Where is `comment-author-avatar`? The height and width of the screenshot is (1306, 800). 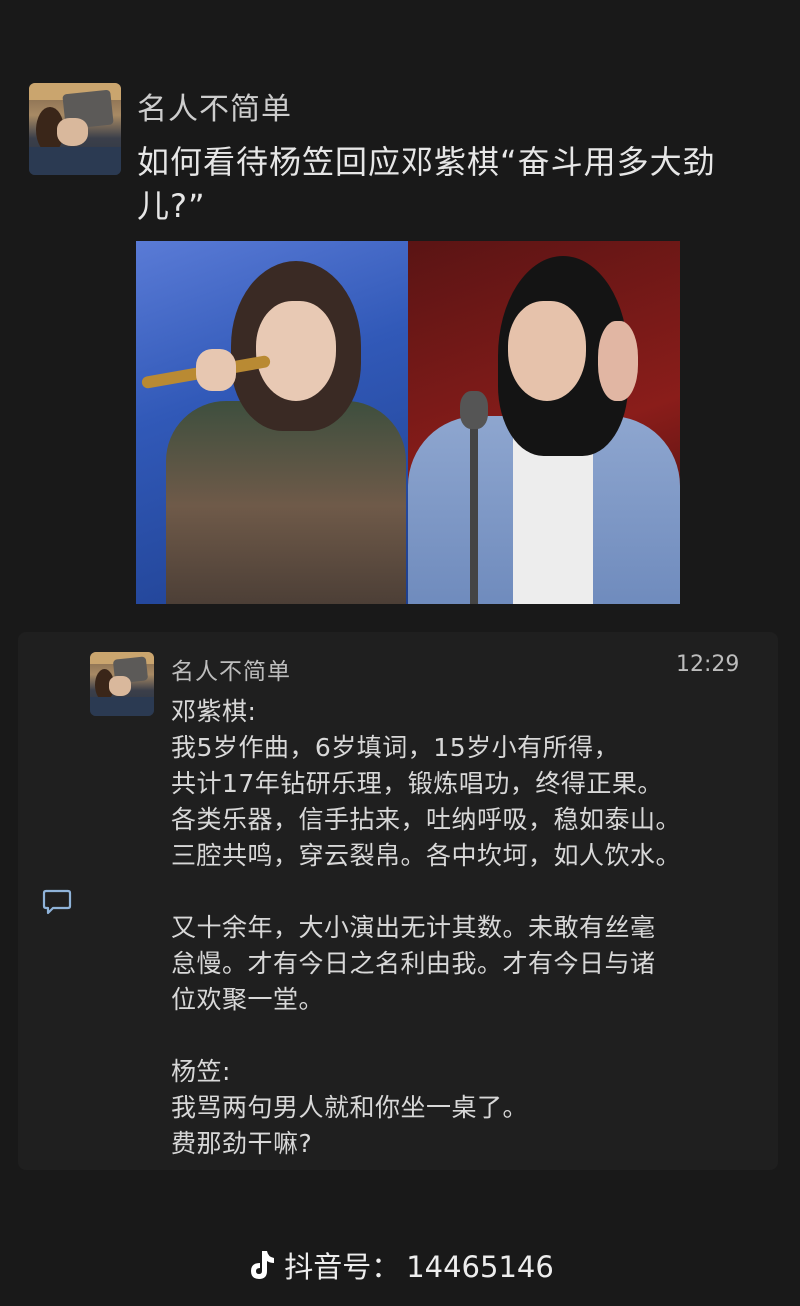
comment-author-avatar is located at coordinates (122, 684).